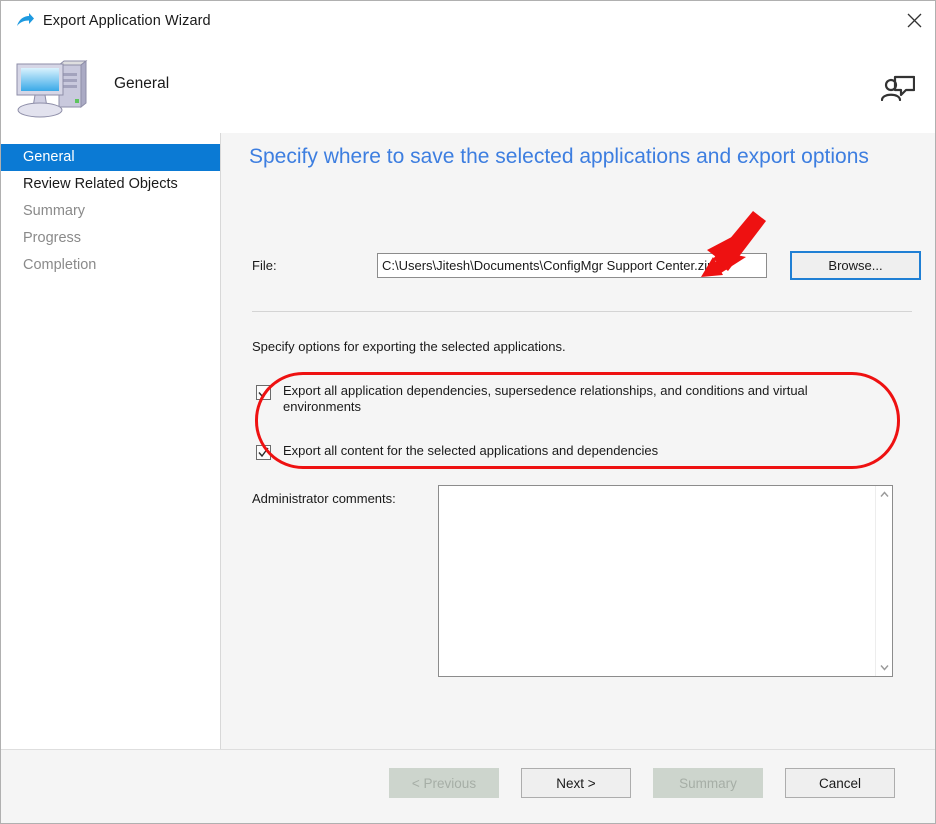 The width and height of the screenshot is (936, 824). What do you see at coordinates (898, 85) in the screenshot?
I see `person-feedback-icon` at bounding box center [898, 85].